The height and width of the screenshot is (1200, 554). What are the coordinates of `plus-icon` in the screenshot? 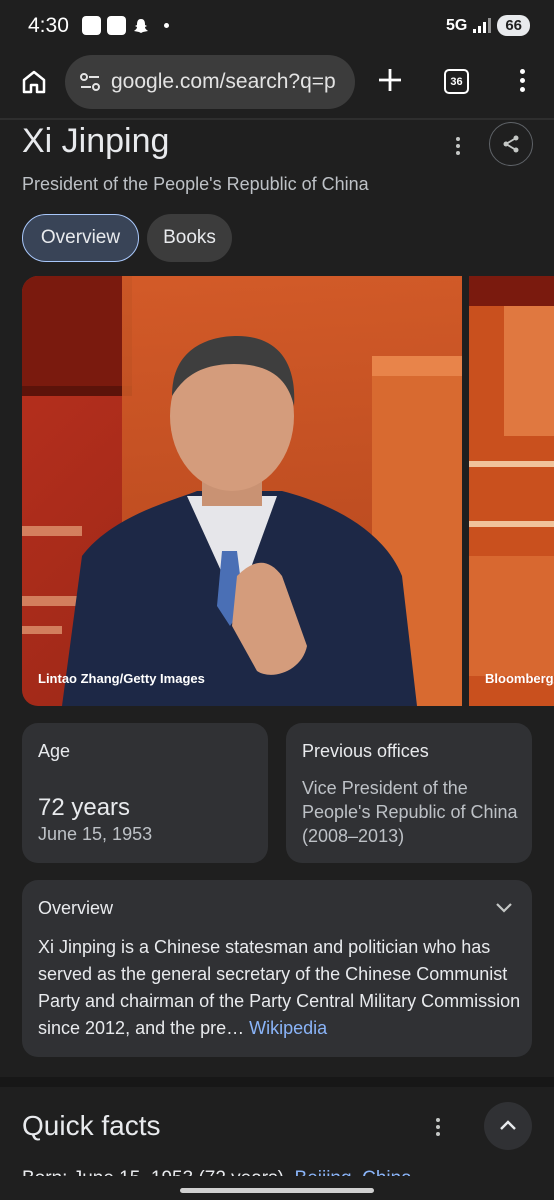 It's located at (390, 80).